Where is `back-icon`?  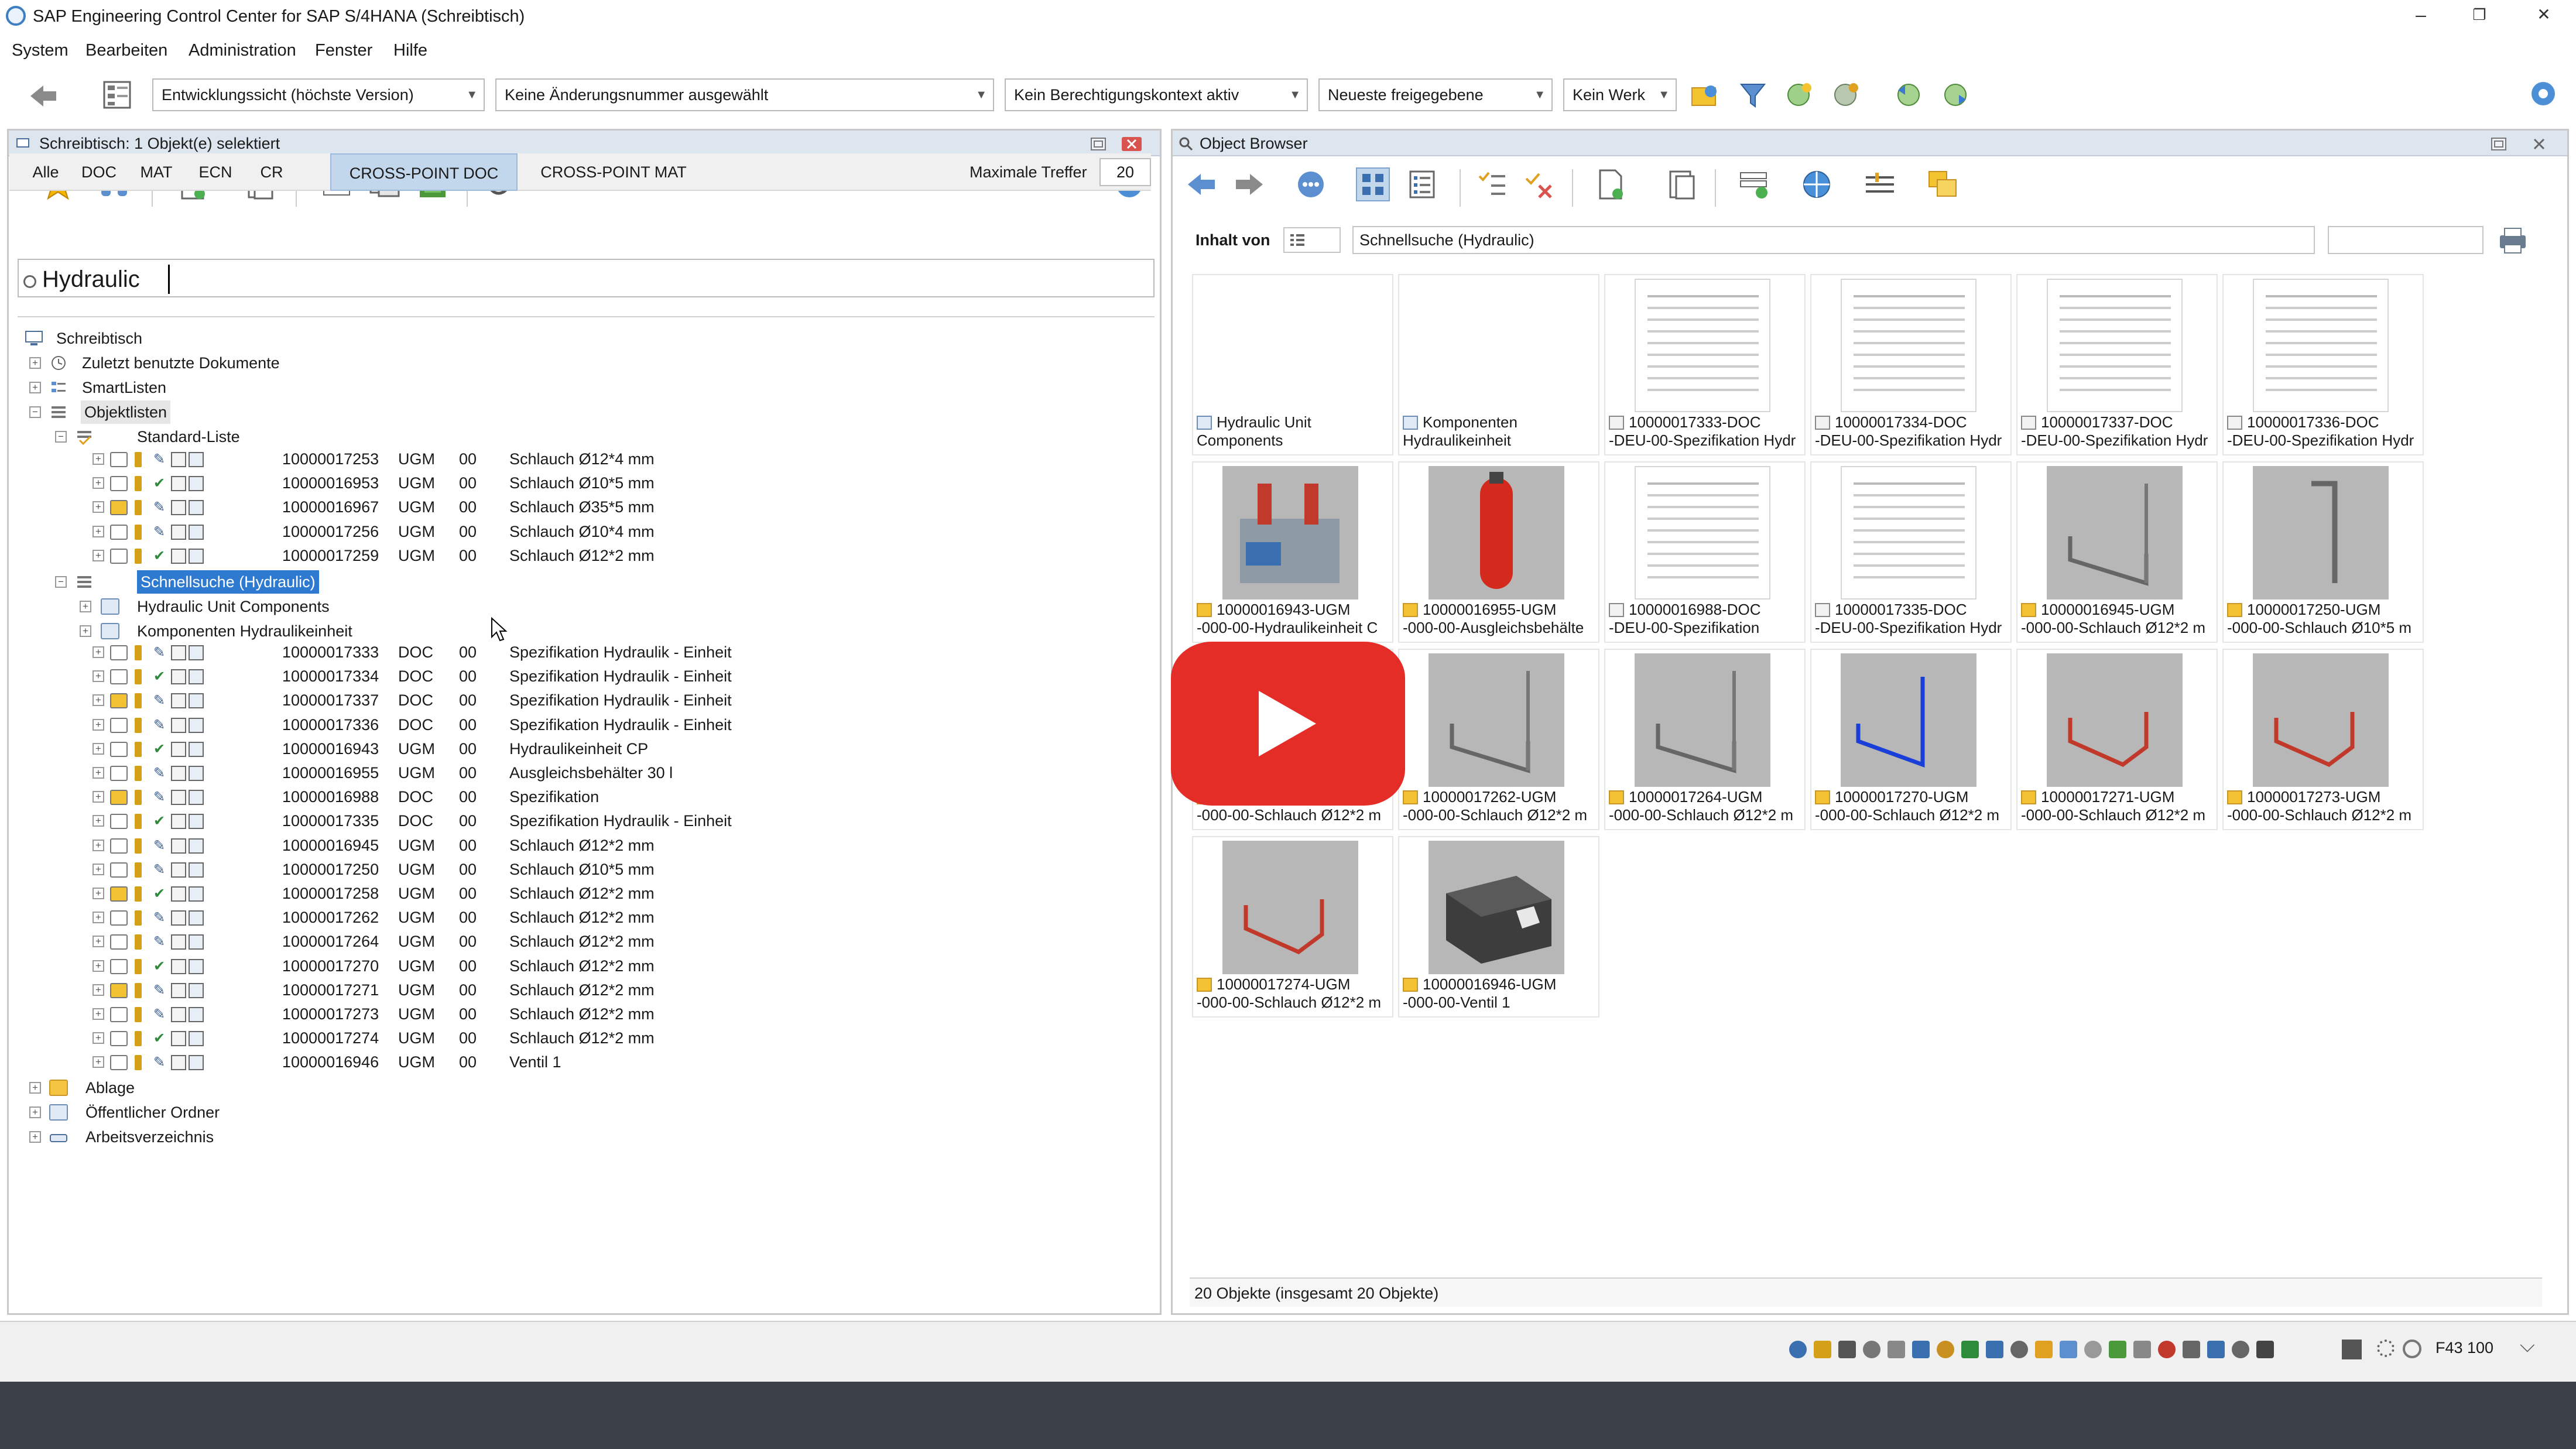
back-icon is located at coordinates (1202, 184).